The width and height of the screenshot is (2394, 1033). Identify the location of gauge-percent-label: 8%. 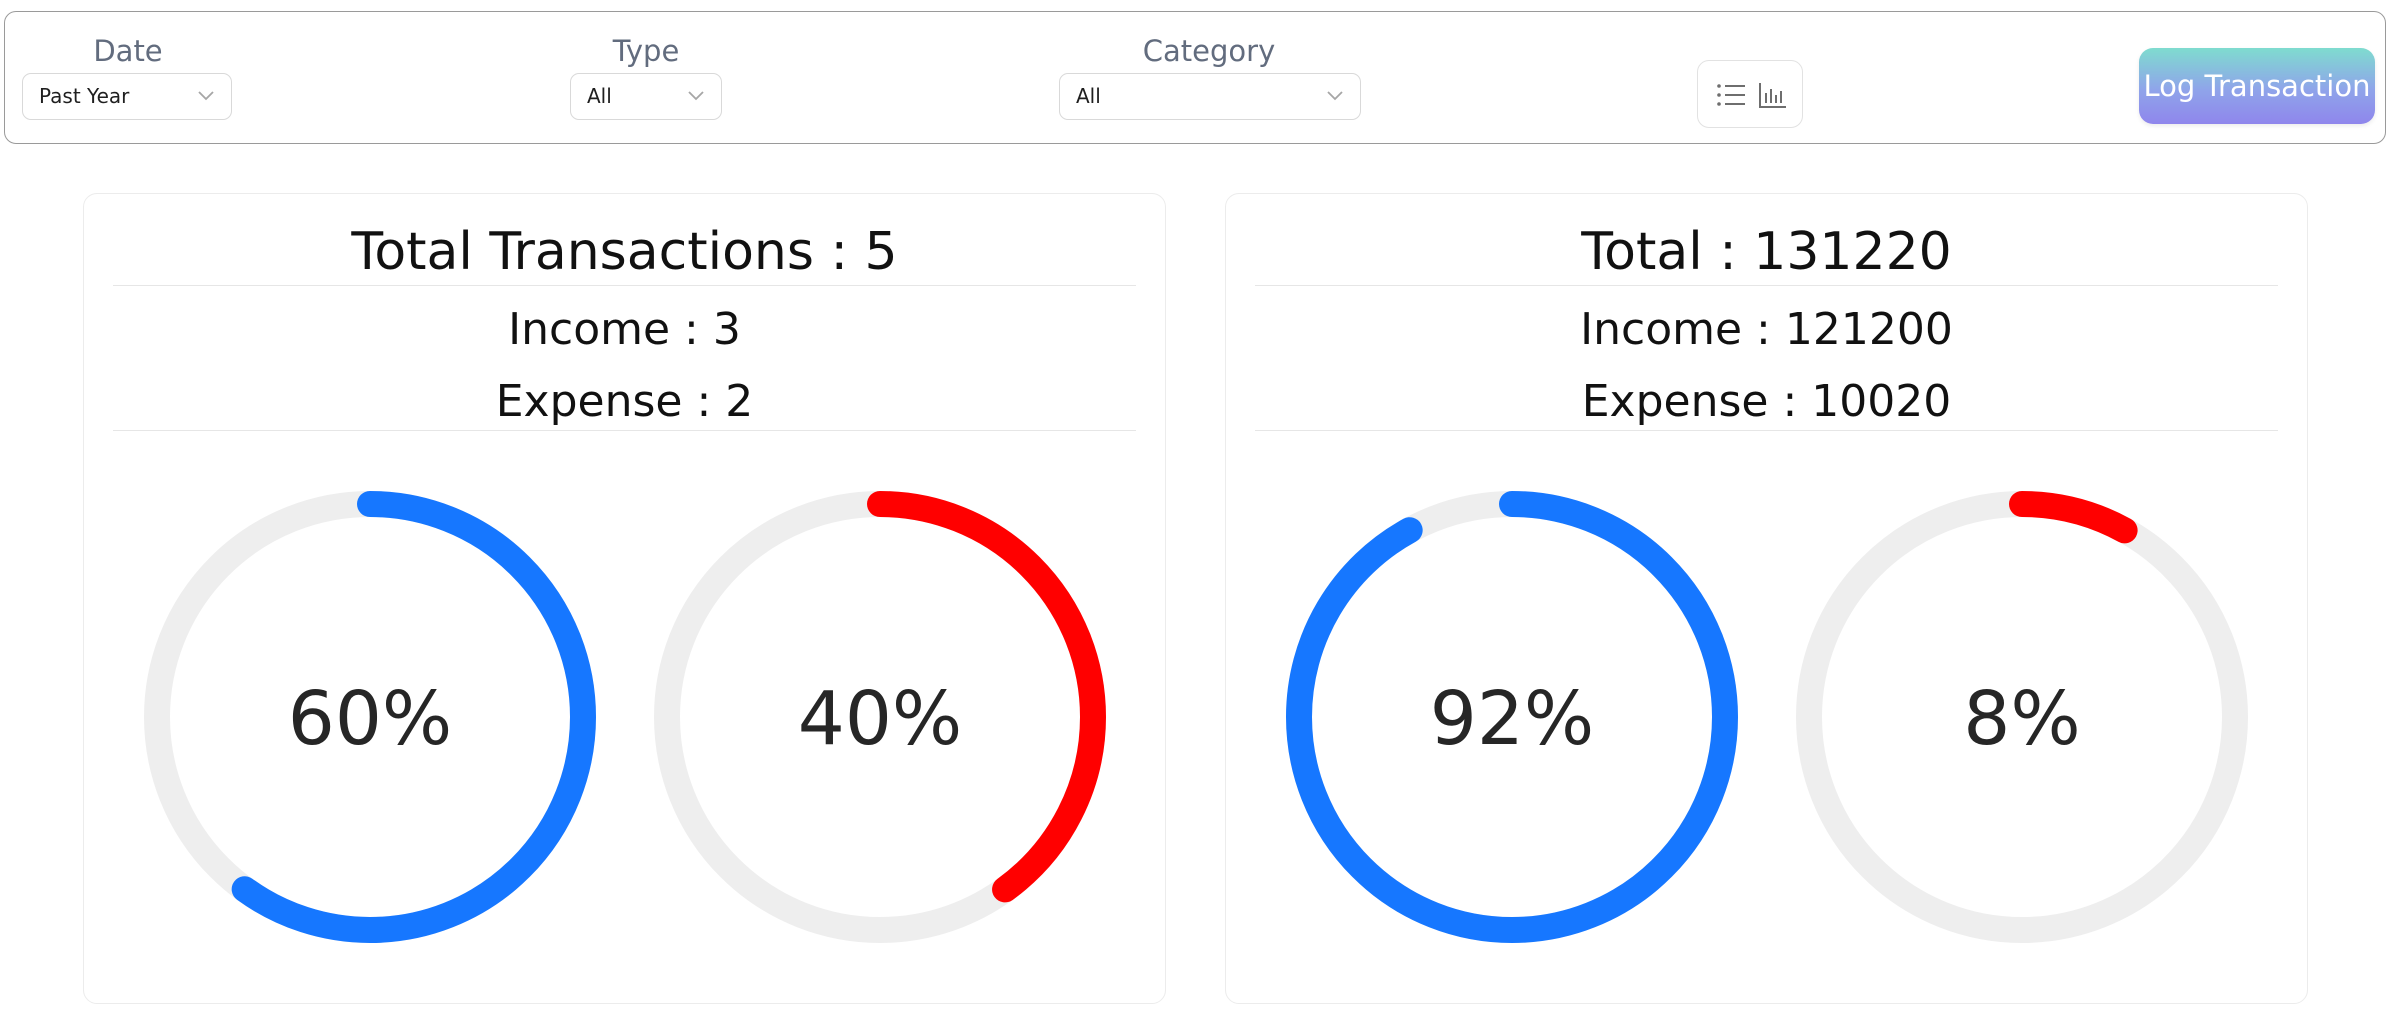
(2021, 719).